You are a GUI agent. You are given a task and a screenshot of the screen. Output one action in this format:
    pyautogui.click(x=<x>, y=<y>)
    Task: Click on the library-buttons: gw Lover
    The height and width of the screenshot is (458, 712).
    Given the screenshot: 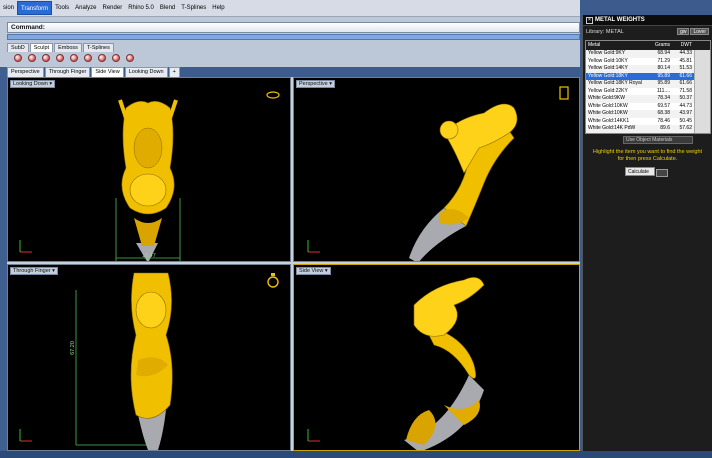 What is the action you would take?
    pyautogui.click(x=693, y=31)
    